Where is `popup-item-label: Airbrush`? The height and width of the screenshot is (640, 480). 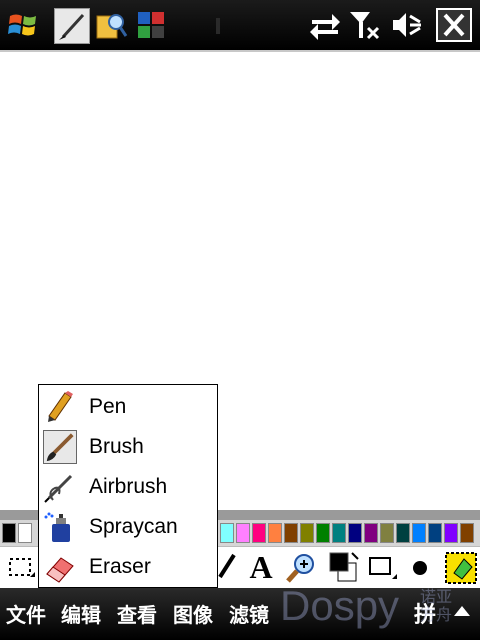
popup-item-label: Airbrush is located at coordinates (128, 486).